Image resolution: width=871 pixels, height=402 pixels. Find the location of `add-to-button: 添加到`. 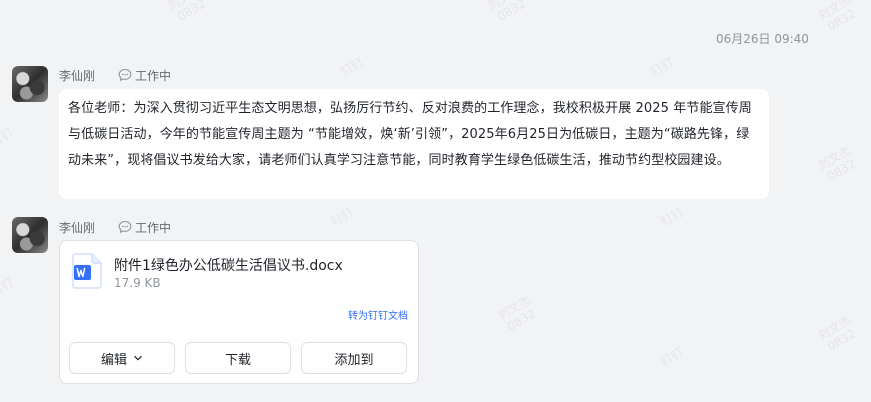

add-to-button: 添加到 is located at coordinates (354, 358).